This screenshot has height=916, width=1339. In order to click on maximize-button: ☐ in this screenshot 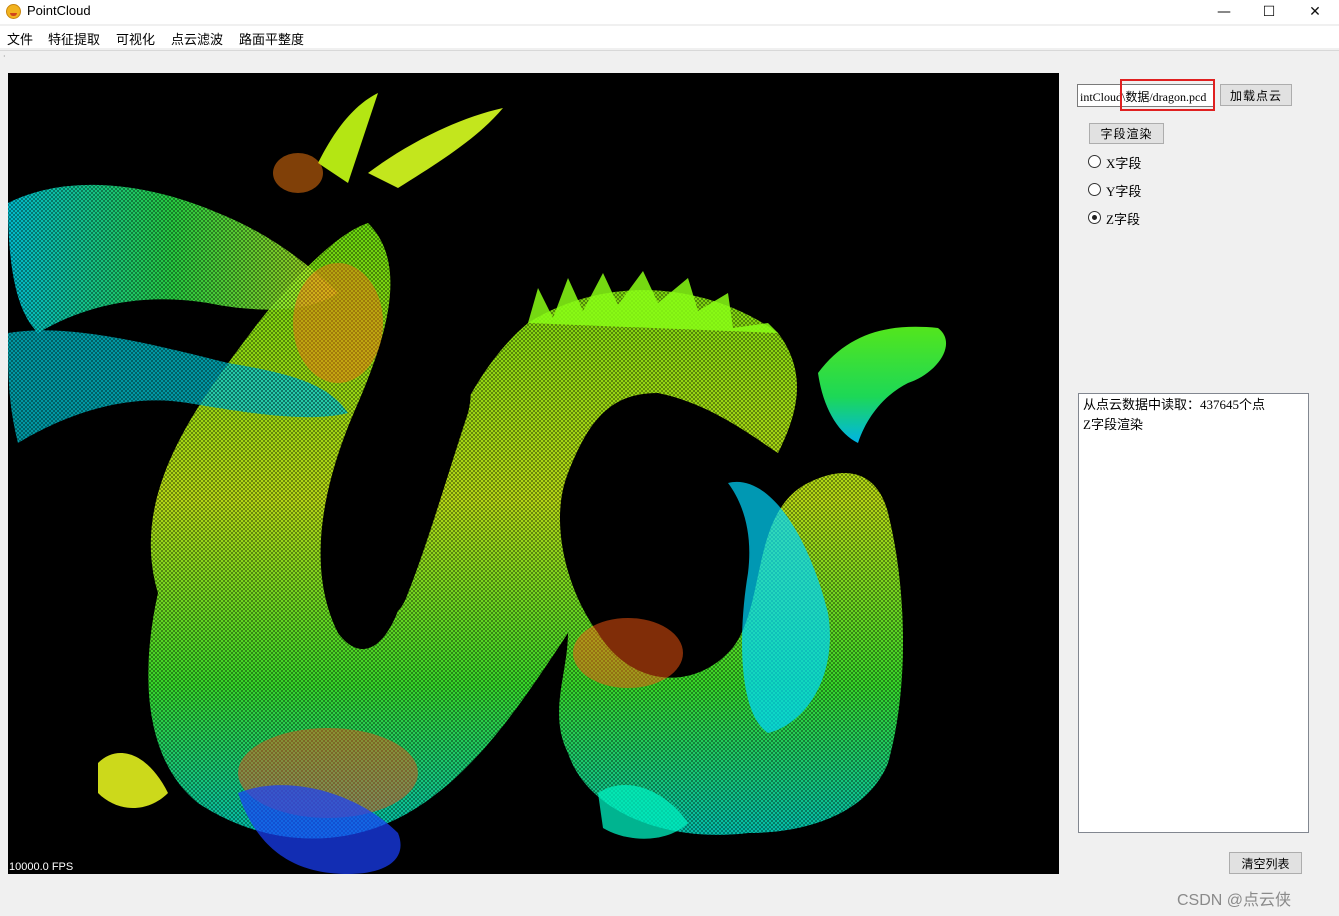, I will do `click(1269, 12)`.